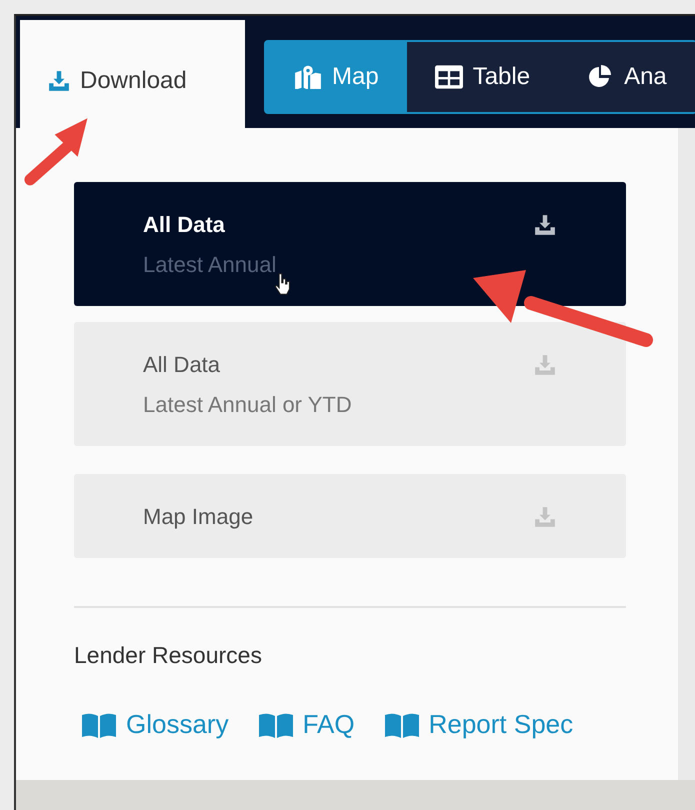 This screenshot has width=695, height=810. What do you see at coordinates (350, 516) in the screenshot?
I see `download-option: Map Image` at bounding box center [350, 516].